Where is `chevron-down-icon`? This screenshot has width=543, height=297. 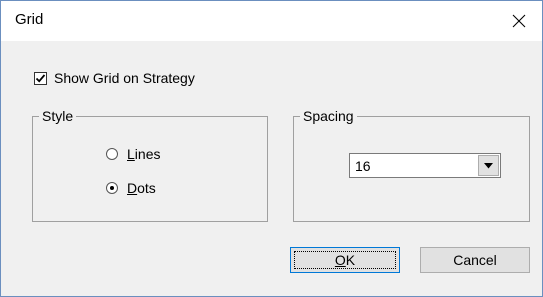 chevron-down-icon is located at coordinates (488, 165).